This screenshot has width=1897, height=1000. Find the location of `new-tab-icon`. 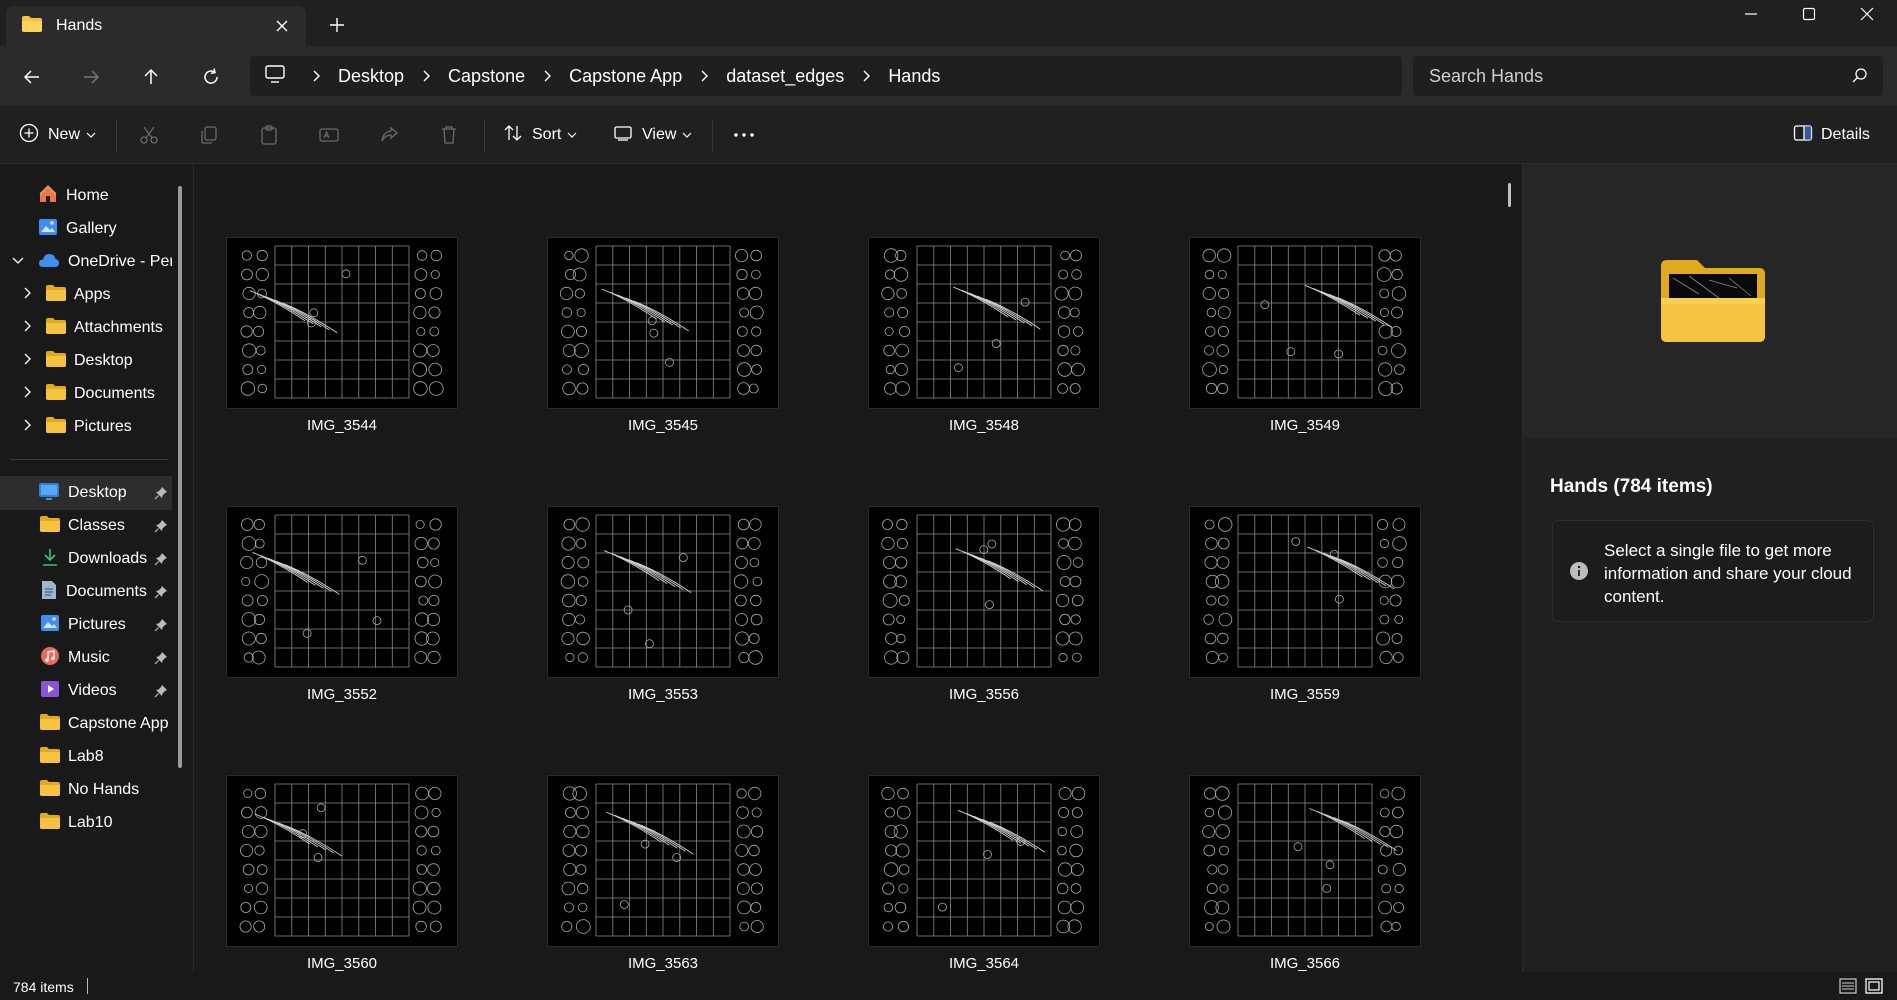

new-tab-icon is located at coordinates (337, 25).